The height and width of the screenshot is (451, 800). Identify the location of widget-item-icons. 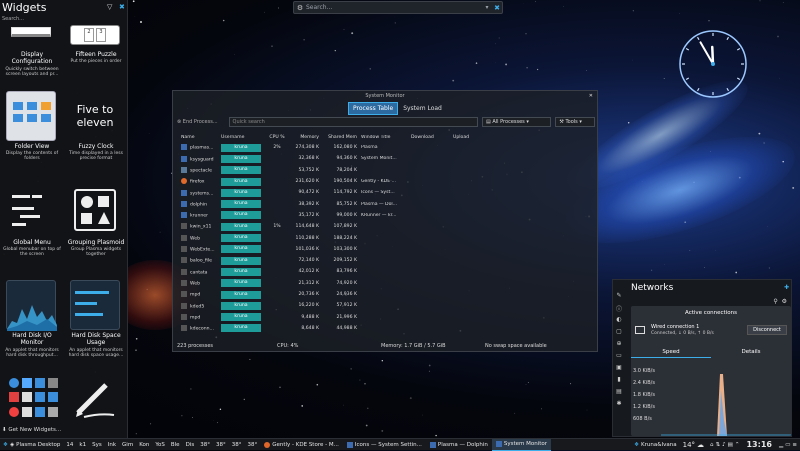
(32, 399).